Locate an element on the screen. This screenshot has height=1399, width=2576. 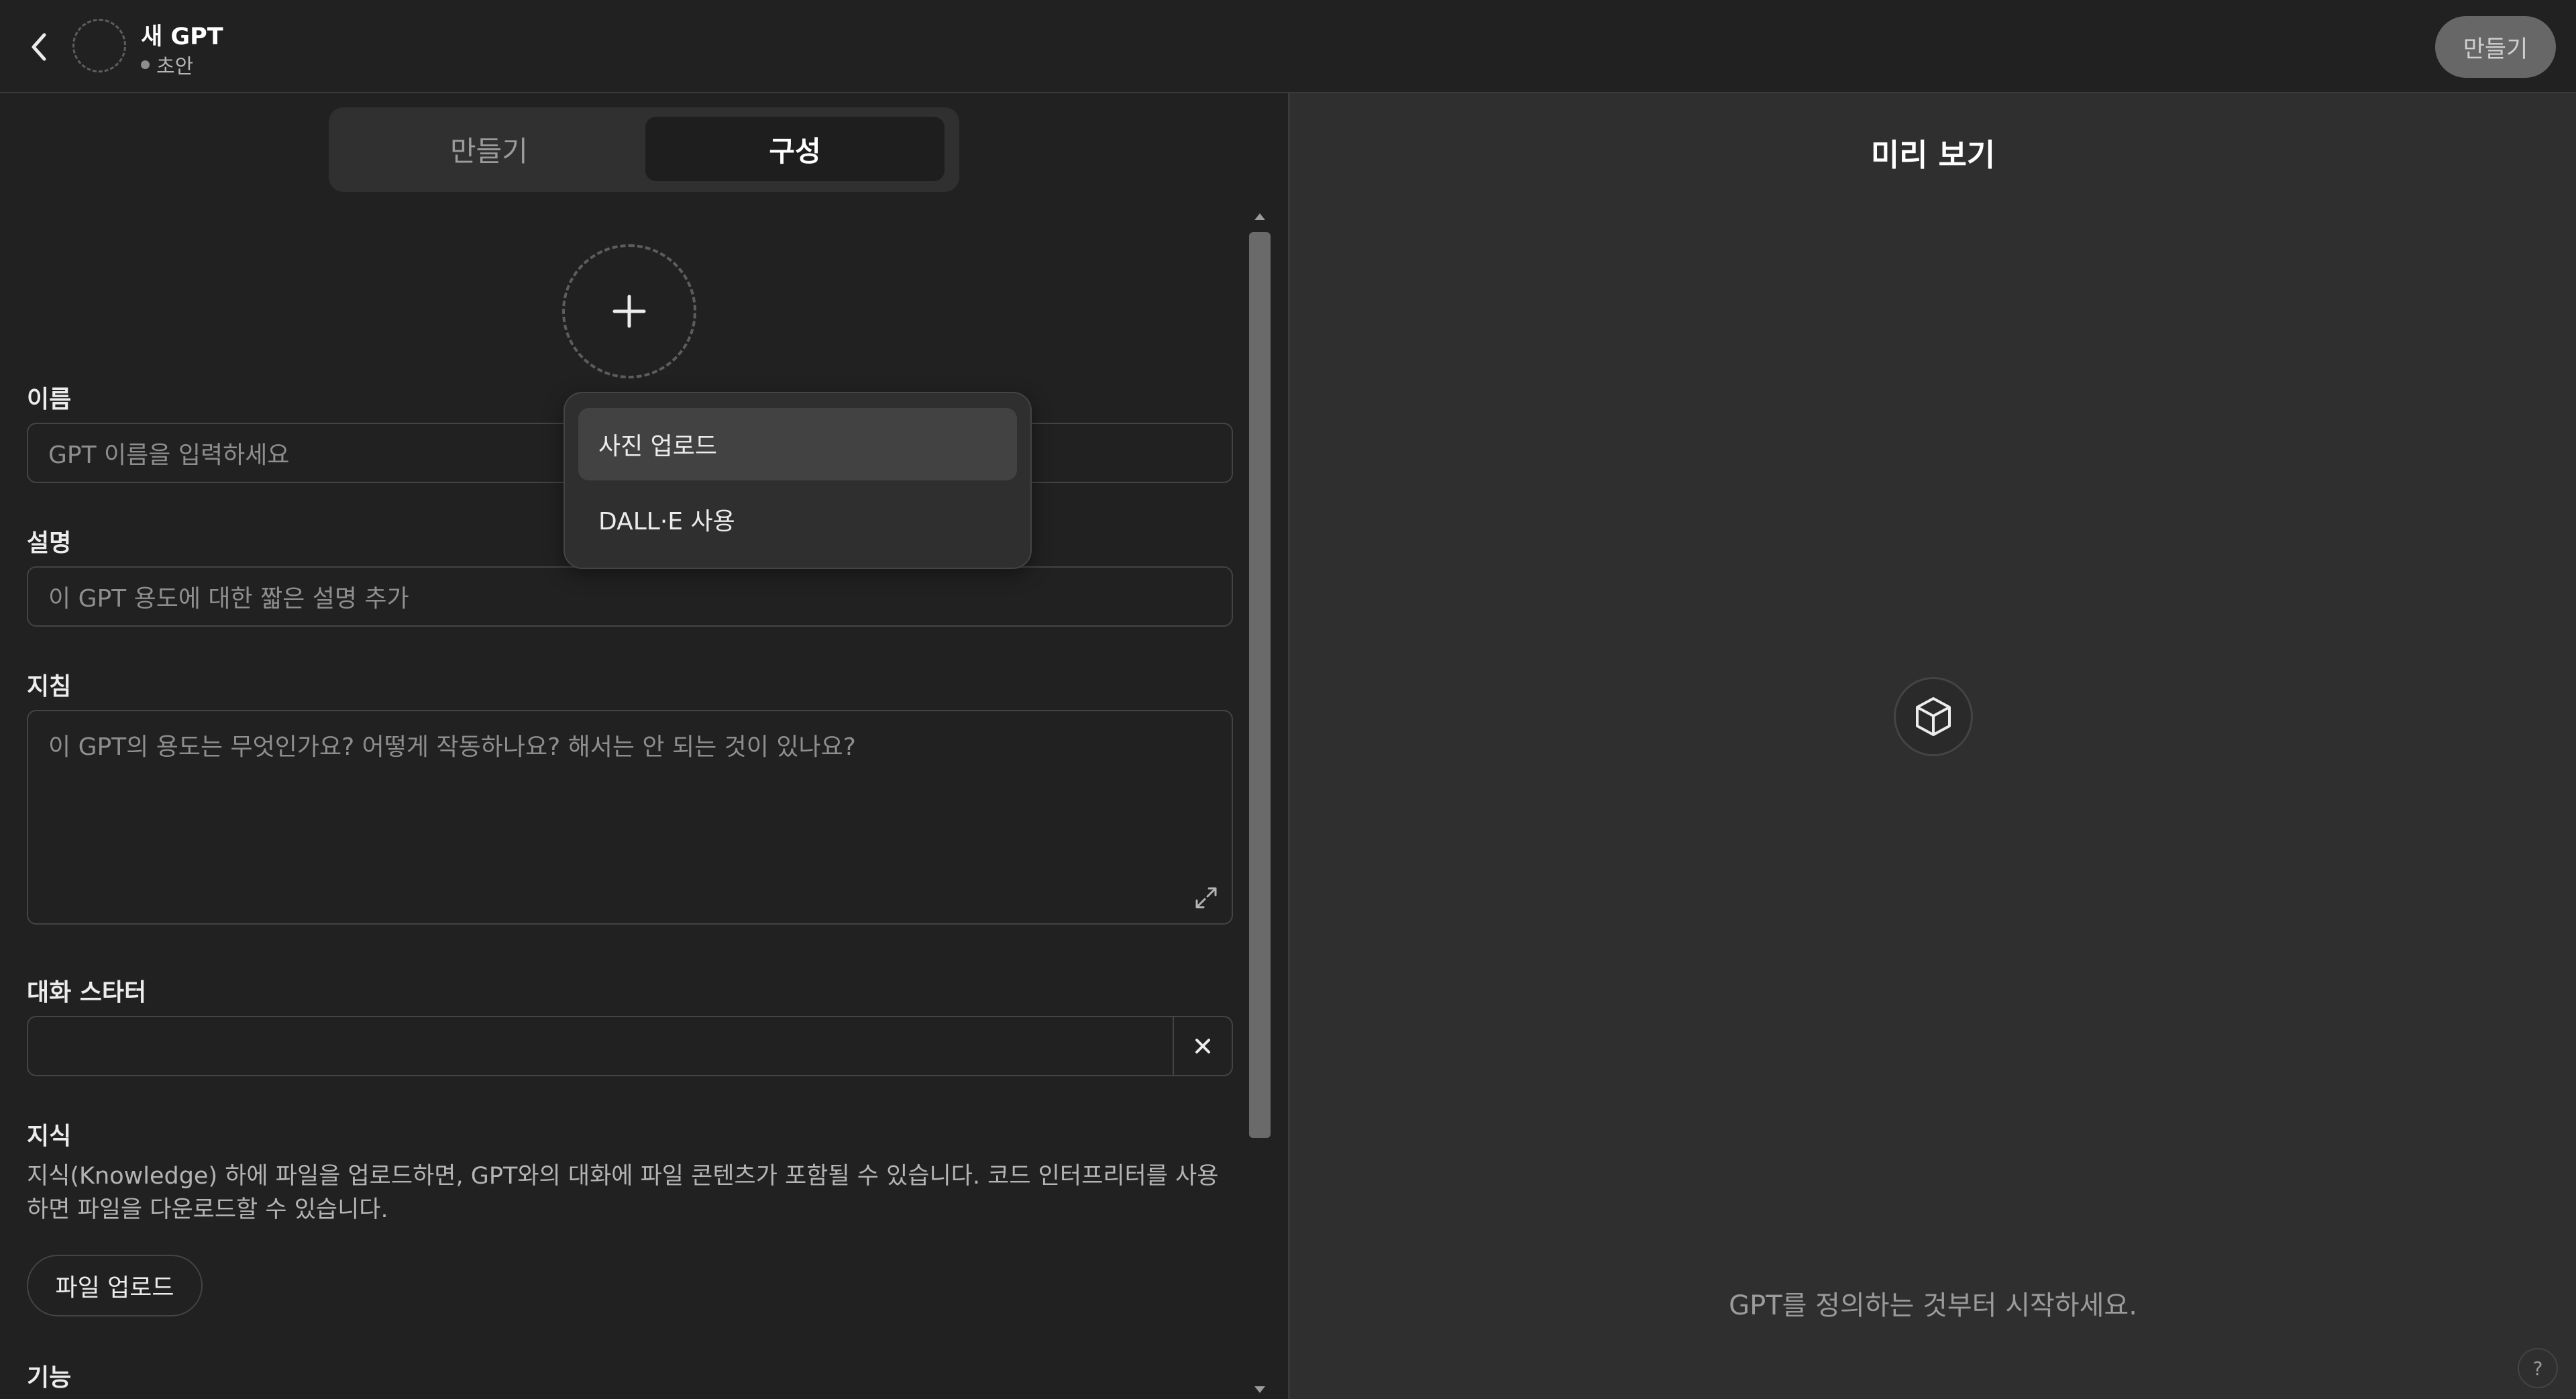
create-button: 만들기 is located at coordinates (2495, 47).